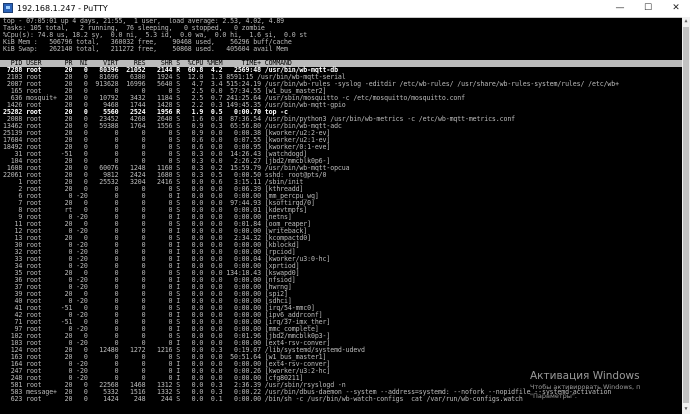 This screenshot has width=690, height=414. Describe the element at coordinates (345, 9) in the screenshot. I see `window-title-bar: 192.168.1.247 - PuTTY — ☐ ✕` at that location.